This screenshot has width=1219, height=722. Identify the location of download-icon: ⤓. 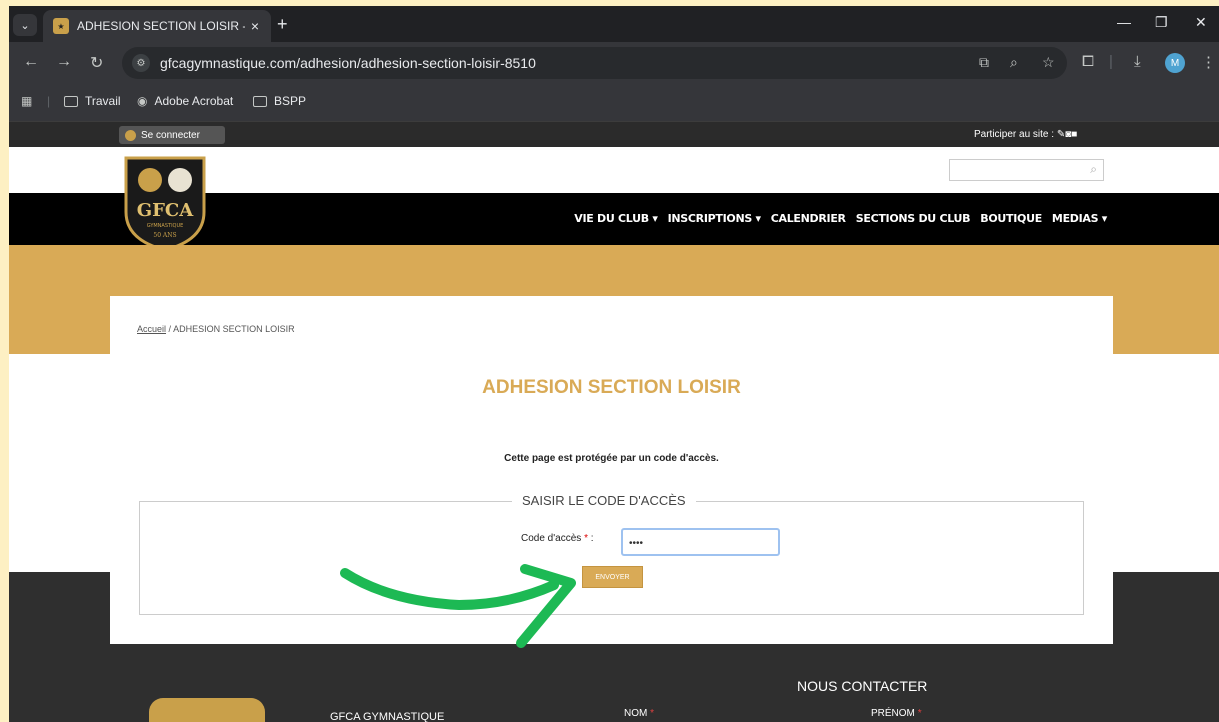
(1137, 61).